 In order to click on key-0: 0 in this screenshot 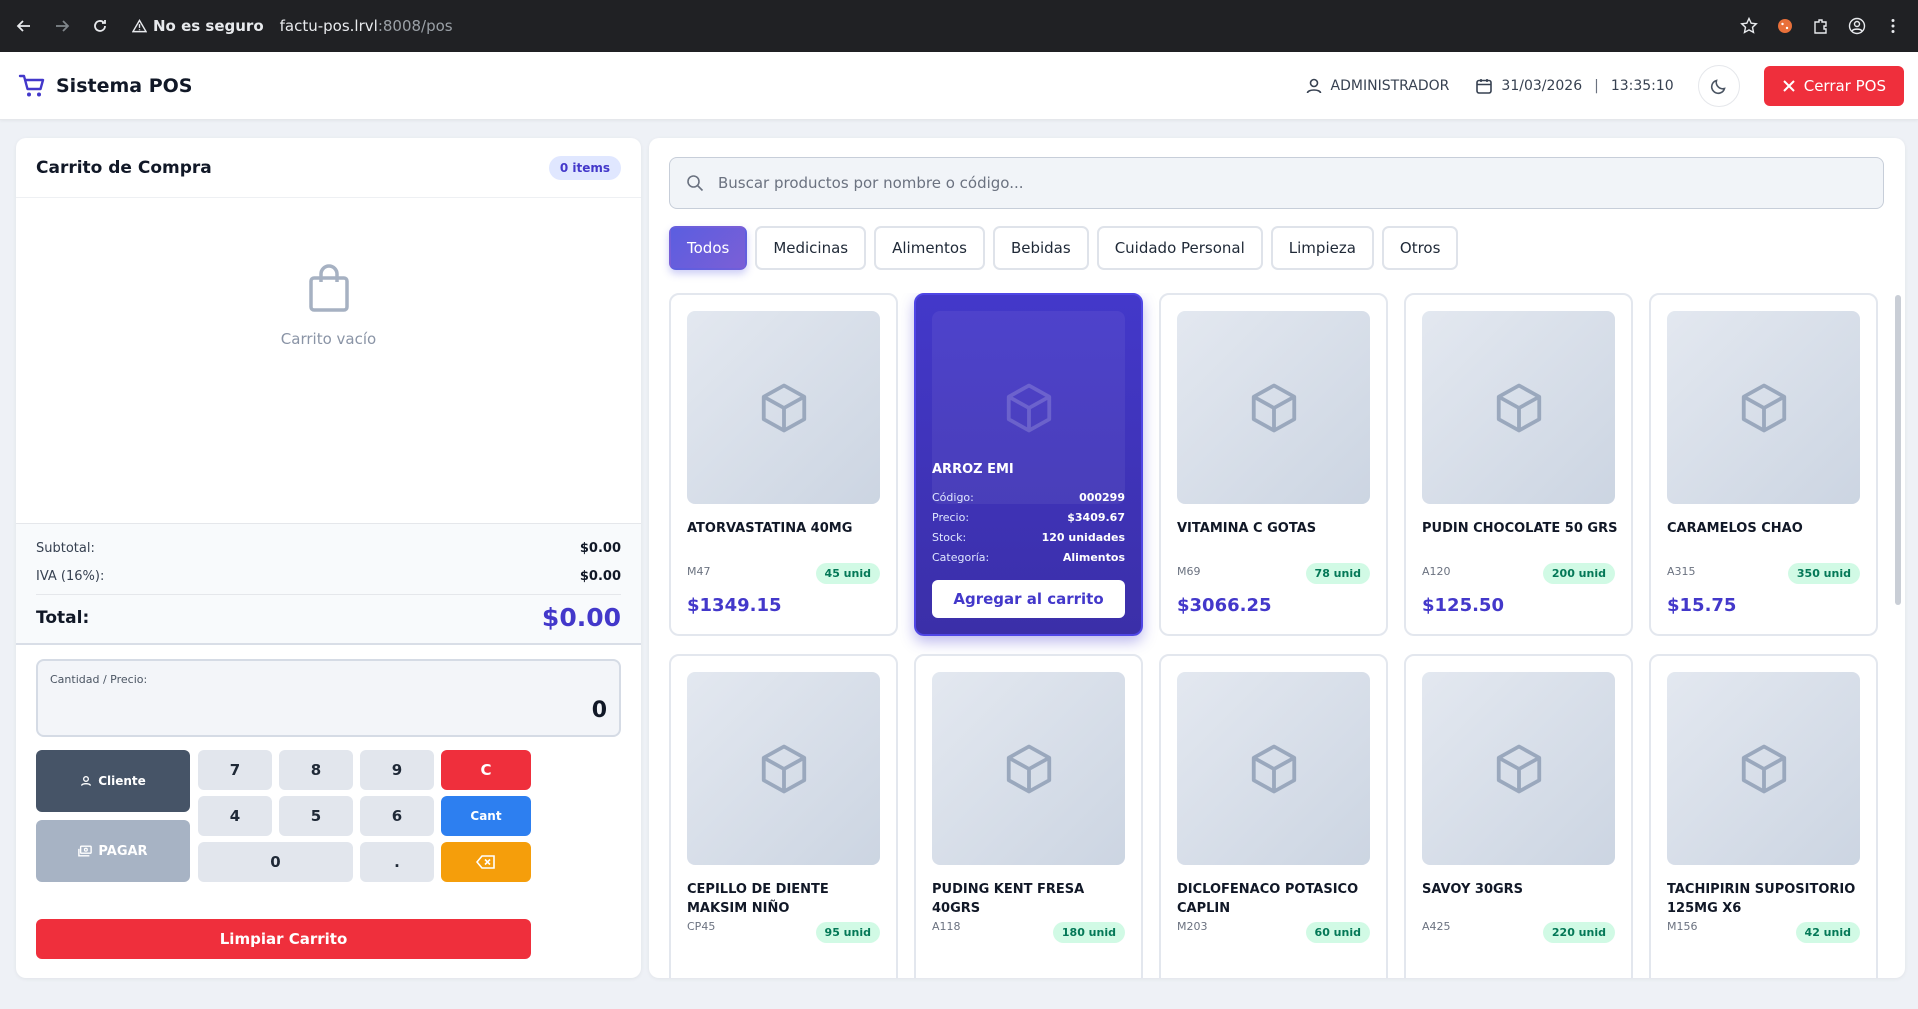, I will do `click(275, 862)`.